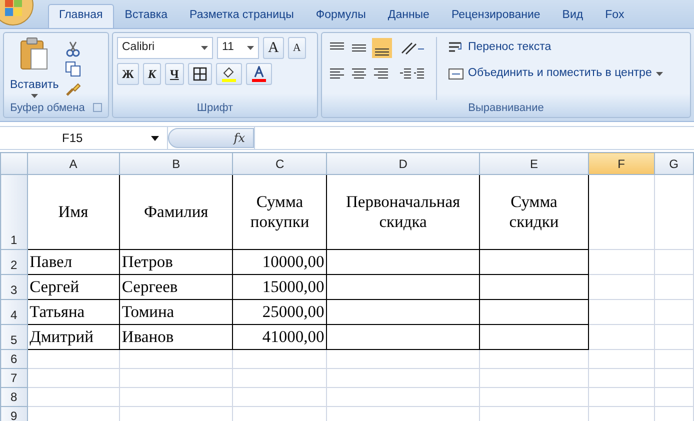 The width and height of the screenshot is (694, 421). Describe the element at coordinates (403, 163) in the screenshot. I see `column-header: D` at that location.